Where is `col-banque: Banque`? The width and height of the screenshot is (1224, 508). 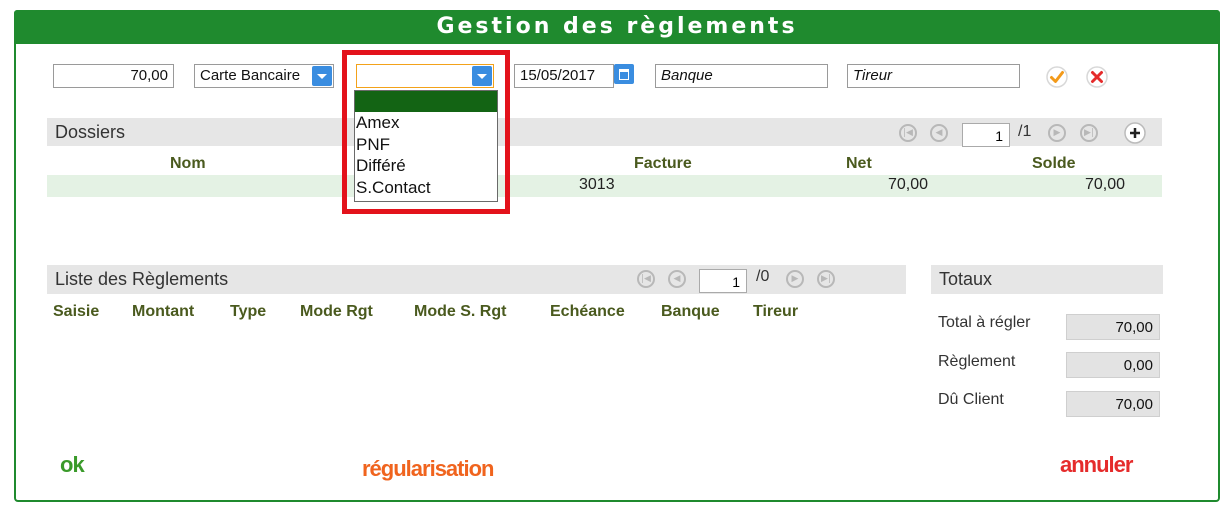
col-banque: Banque is located at coordinates (690, 311).